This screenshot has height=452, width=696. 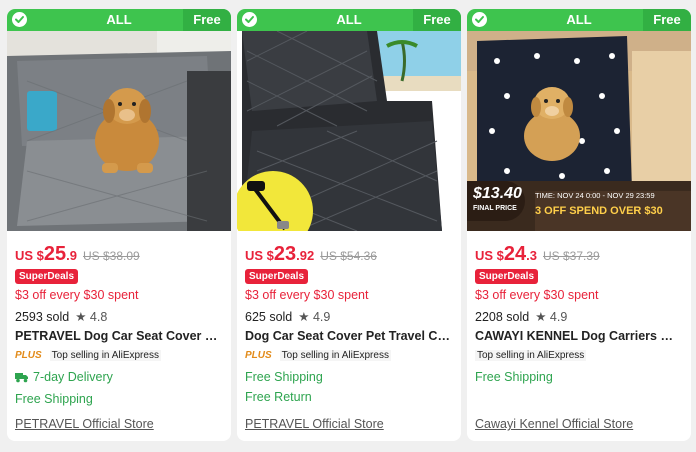 I want to click on store-link: Cawayi Kennel Official Store, so click(x=554, y=424).